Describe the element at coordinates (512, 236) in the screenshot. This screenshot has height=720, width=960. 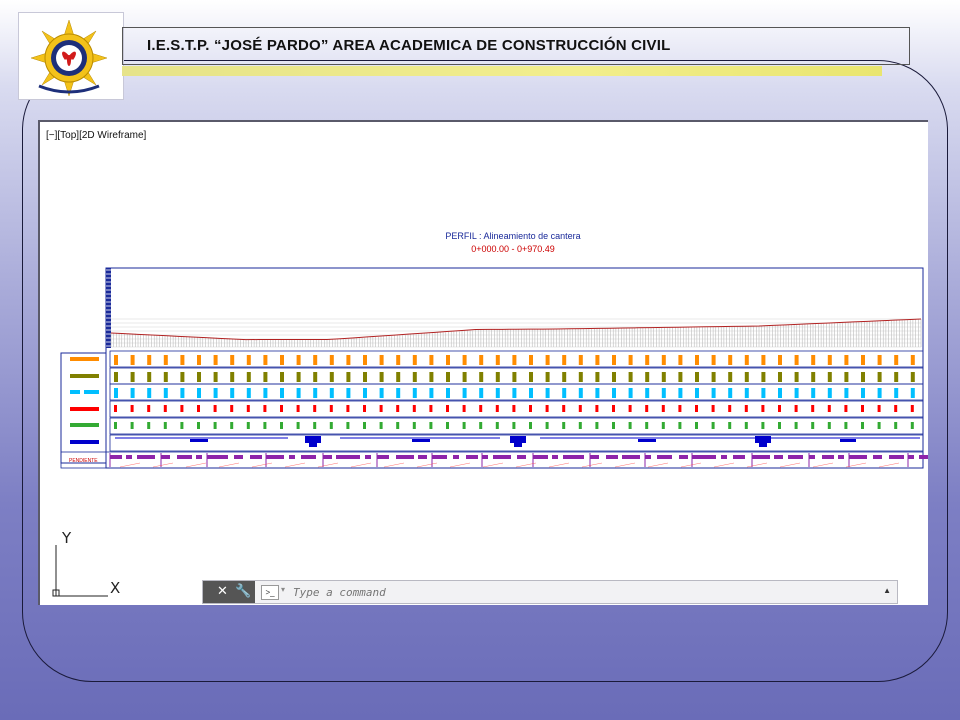
I see `drawing-title: PERFIL : Alineamiento de cantera` at that location.